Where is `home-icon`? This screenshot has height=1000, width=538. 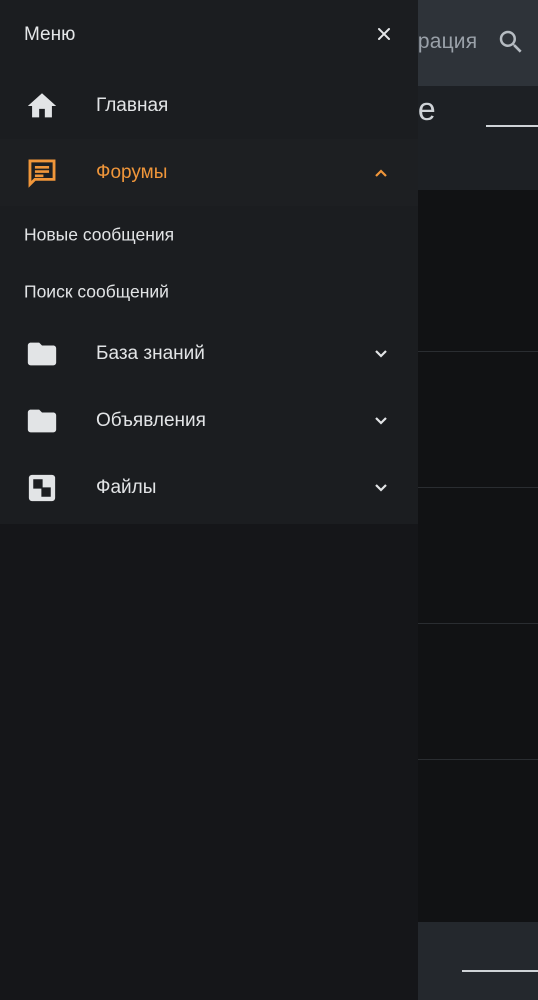
home-icon is located at coordinates (42, 106).